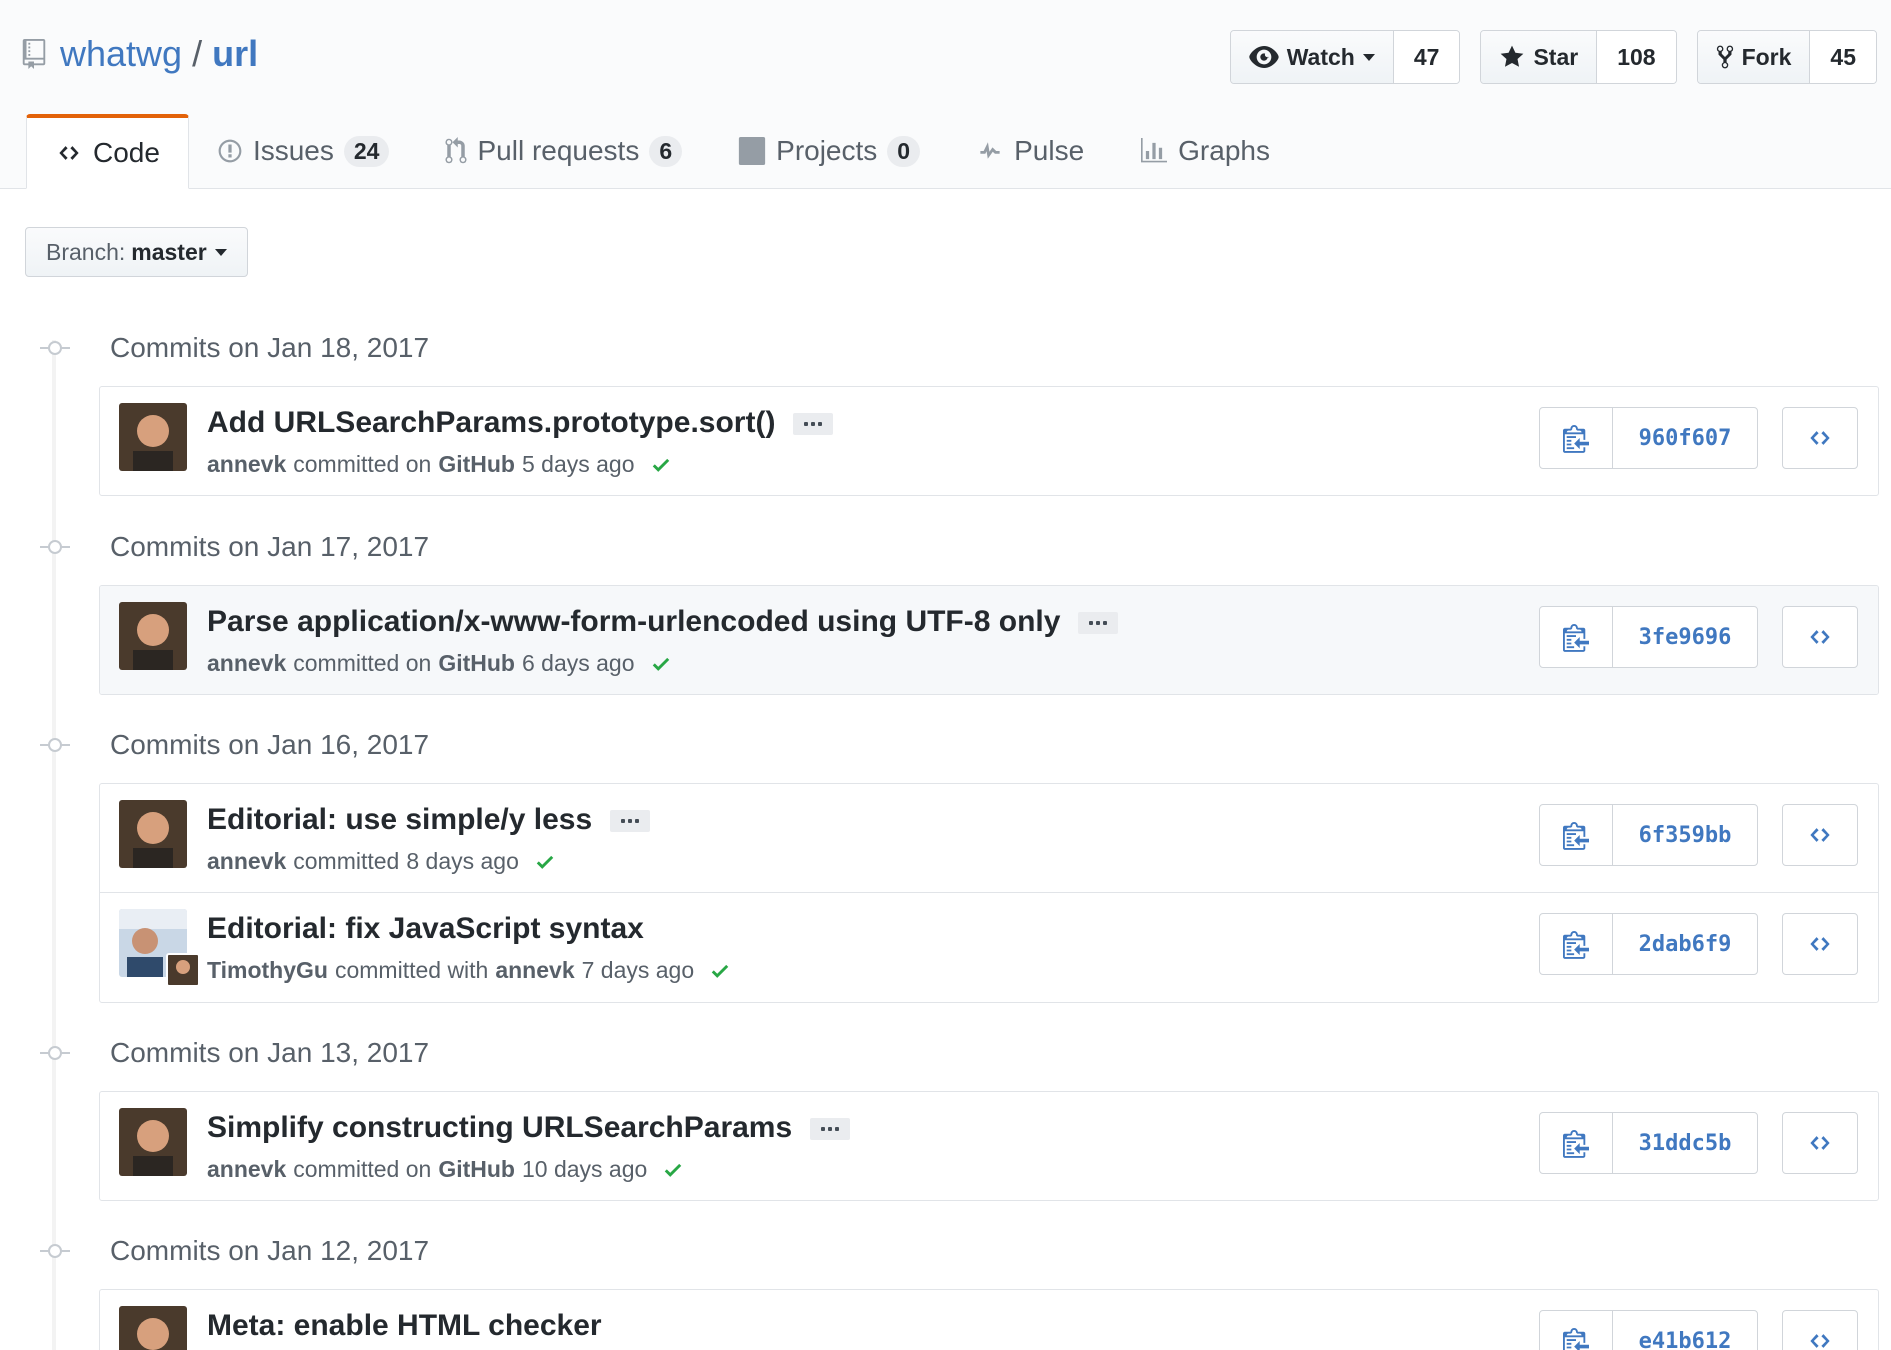  What do you see at coordinates (1030, 151) in the screenshot?
I see `tab-pulse: Pulse` at bounding box center [1030, 151].